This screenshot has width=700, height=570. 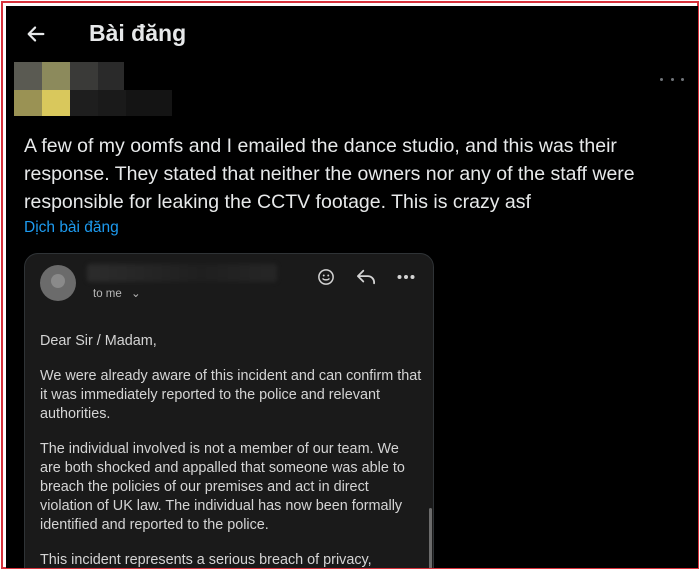 I want to click on smiley-icon, so click(x=326, y=277).